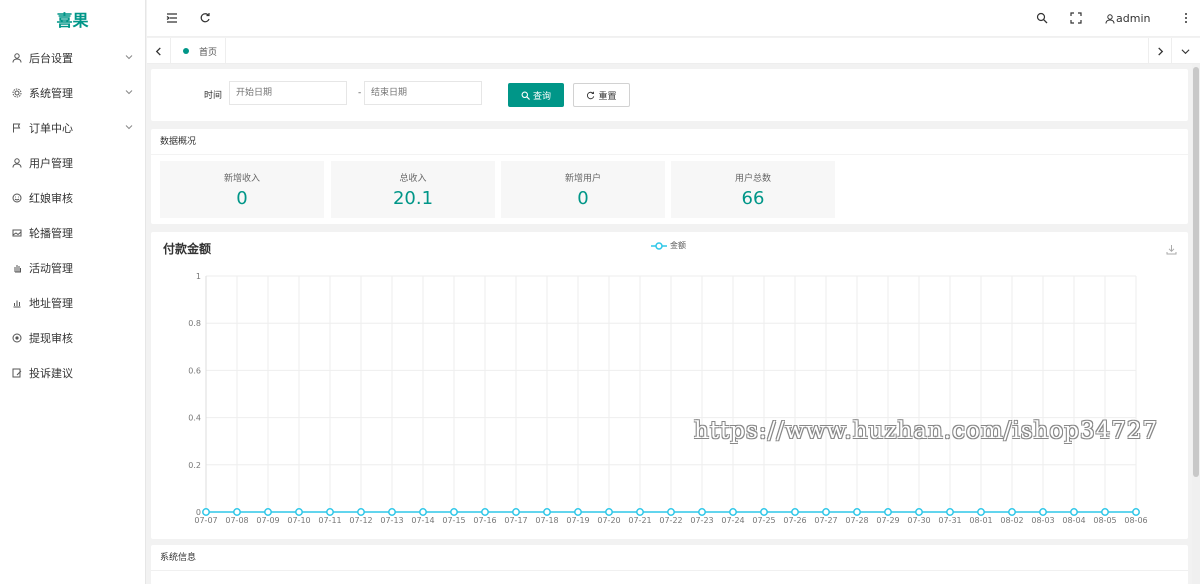 Image resolution: width=1200 pixels, height=584 pixels. What do you see at coordinates (753, 198) in the screenshot?
I see `stat-value: 66` at bounding box center [753, 198].